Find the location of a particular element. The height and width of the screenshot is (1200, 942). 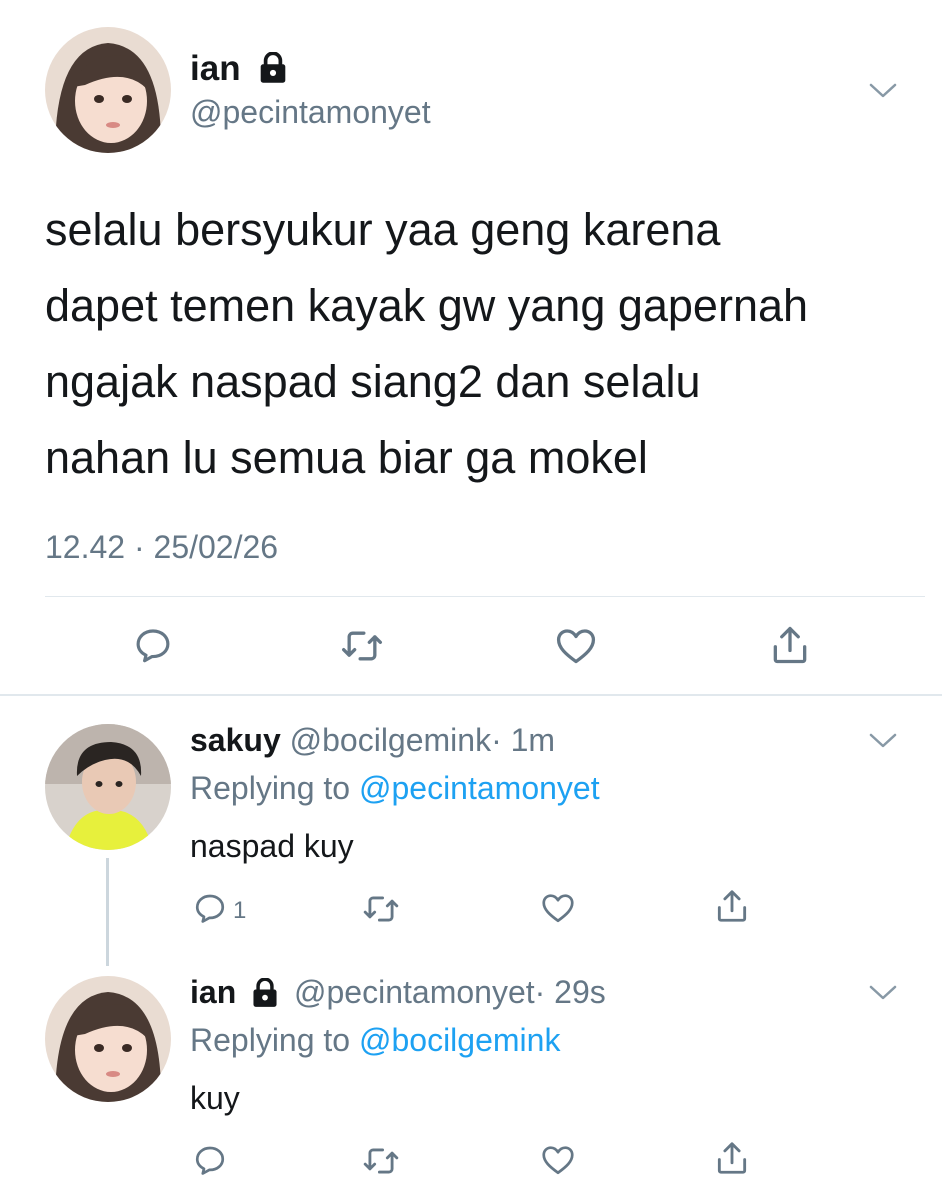

reply-count: 1 is located at coordinates (240, 910).